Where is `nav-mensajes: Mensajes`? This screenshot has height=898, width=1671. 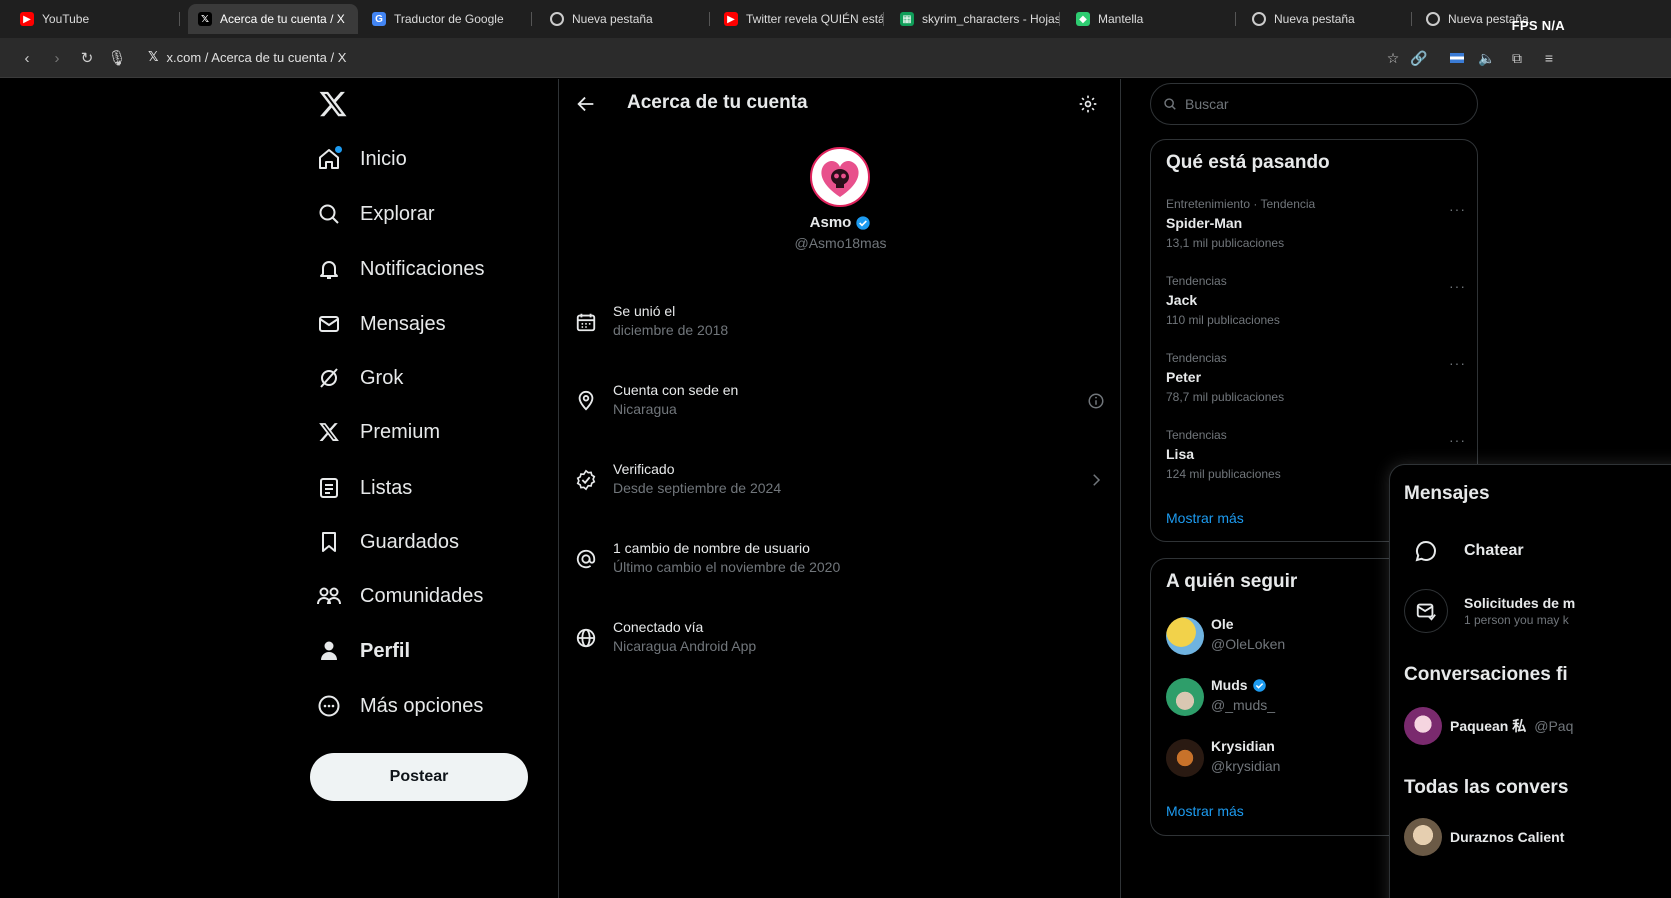 nav-mensajes: Mensajes is located at coordinates (381, 324).